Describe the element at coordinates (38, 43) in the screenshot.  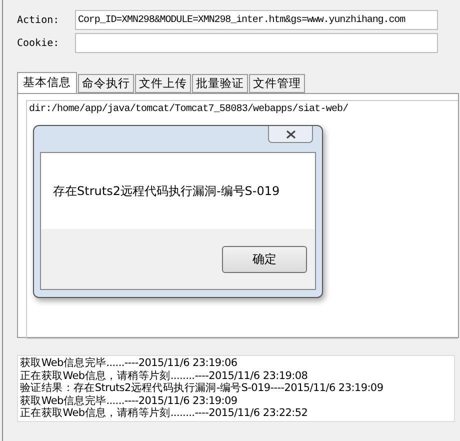
I see `field-label: Cookie:` at that location.